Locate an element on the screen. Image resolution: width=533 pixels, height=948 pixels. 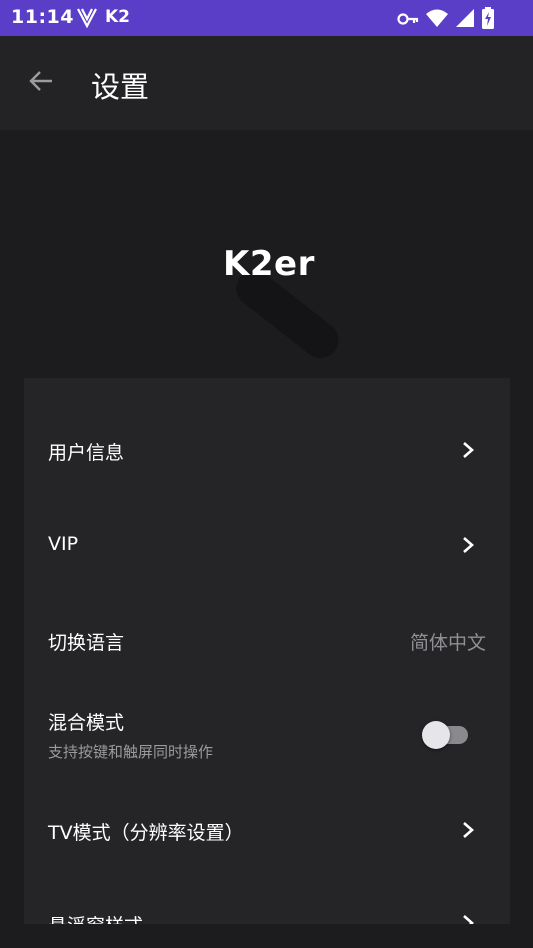
back-button is located at coordinates (41, 83).